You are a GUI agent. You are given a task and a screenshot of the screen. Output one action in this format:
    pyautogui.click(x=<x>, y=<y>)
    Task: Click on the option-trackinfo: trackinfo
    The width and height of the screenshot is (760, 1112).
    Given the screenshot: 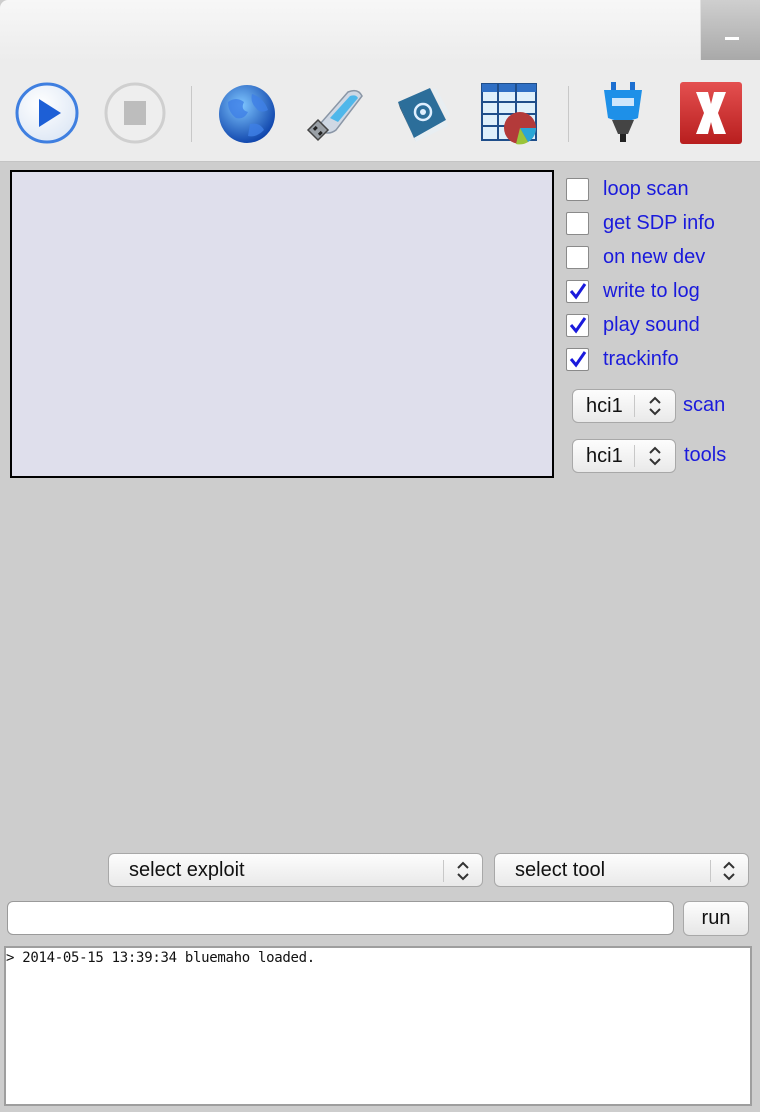 What is the action you would take?
    pyautogui.click(x=656, y=359)
    